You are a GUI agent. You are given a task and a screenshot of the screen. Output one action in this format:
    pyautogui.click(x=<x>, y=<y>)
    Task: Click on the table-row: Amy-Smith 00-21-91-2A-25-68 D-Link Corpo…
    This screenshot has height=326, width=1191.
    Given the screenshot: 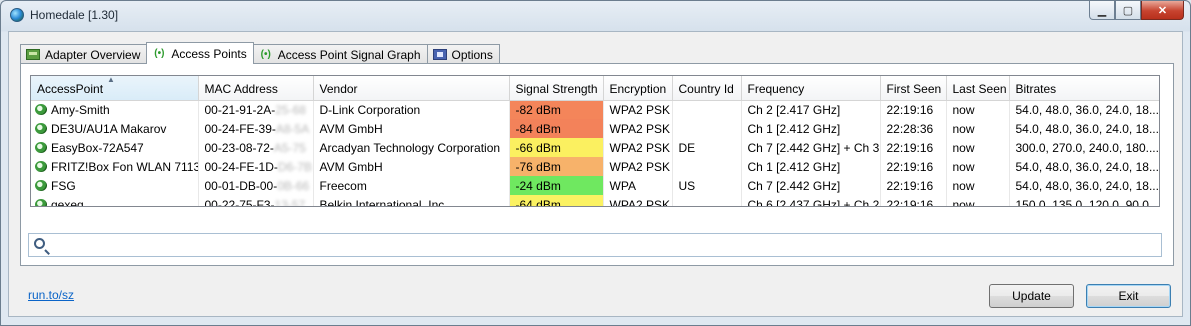 What is the action you would take?
    pyautogui.click(x=595, y=109)
    